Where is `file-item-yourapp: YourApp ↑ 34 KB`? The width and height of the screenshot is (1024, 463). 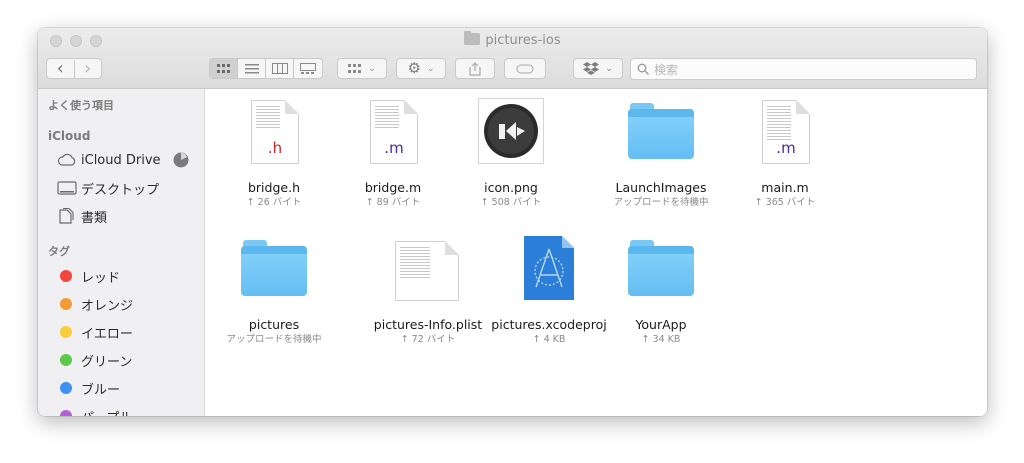 file-item-yourapp: YourApp ↑ 34 KB is located at coordinates (661, 290).